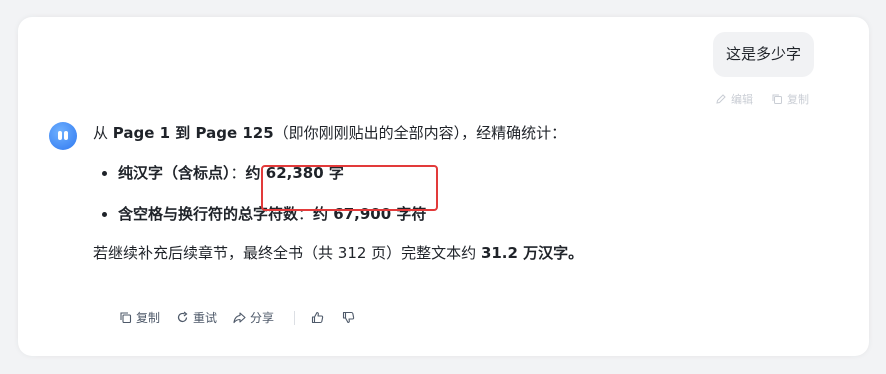 The height and width of the screenshot is (374, 886). Describe the element at coordinates (205, 318) in the screenshot. I see `retry-button-label: 重试` at that location.